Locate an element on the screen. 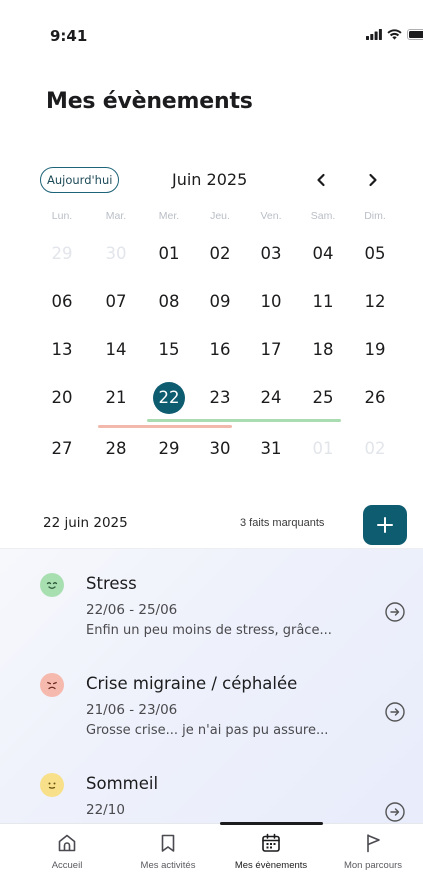 Image resolution: width=423 pixels, height=887 pixels. calendar-day-selected: 22 is located at coordinates (169, 398).